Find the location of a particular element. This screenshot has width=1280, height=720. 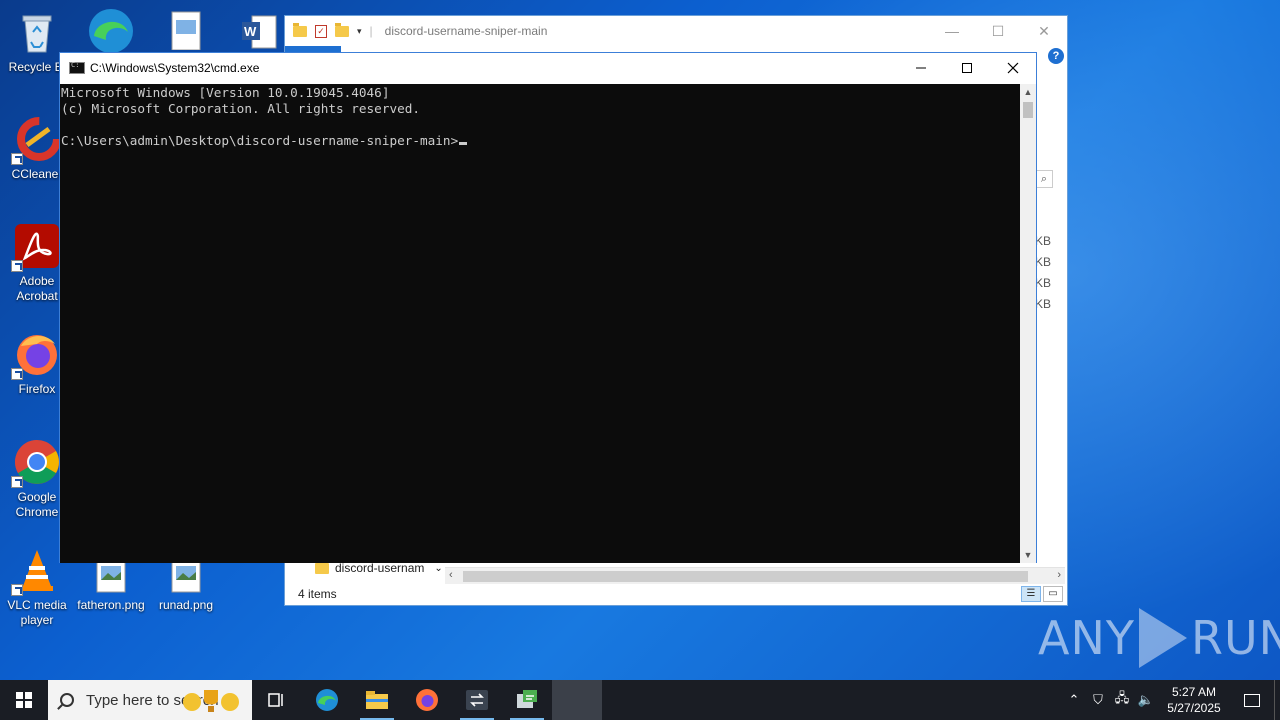

search-icon: ⌕ is located at coordinates (1044, 179).